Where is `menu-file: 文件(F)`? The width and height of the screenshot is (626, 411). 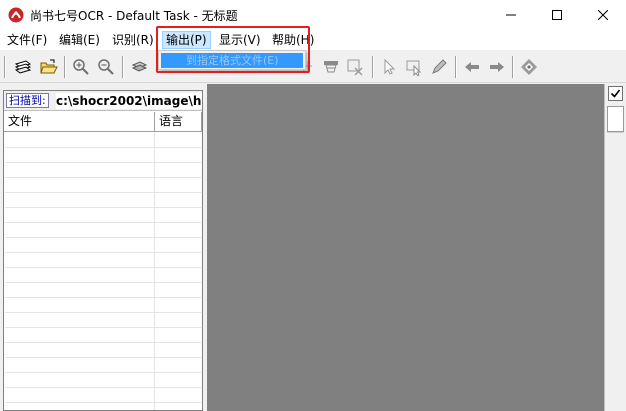 menu-file: 文件(F) is located at coordinates (27, 40).